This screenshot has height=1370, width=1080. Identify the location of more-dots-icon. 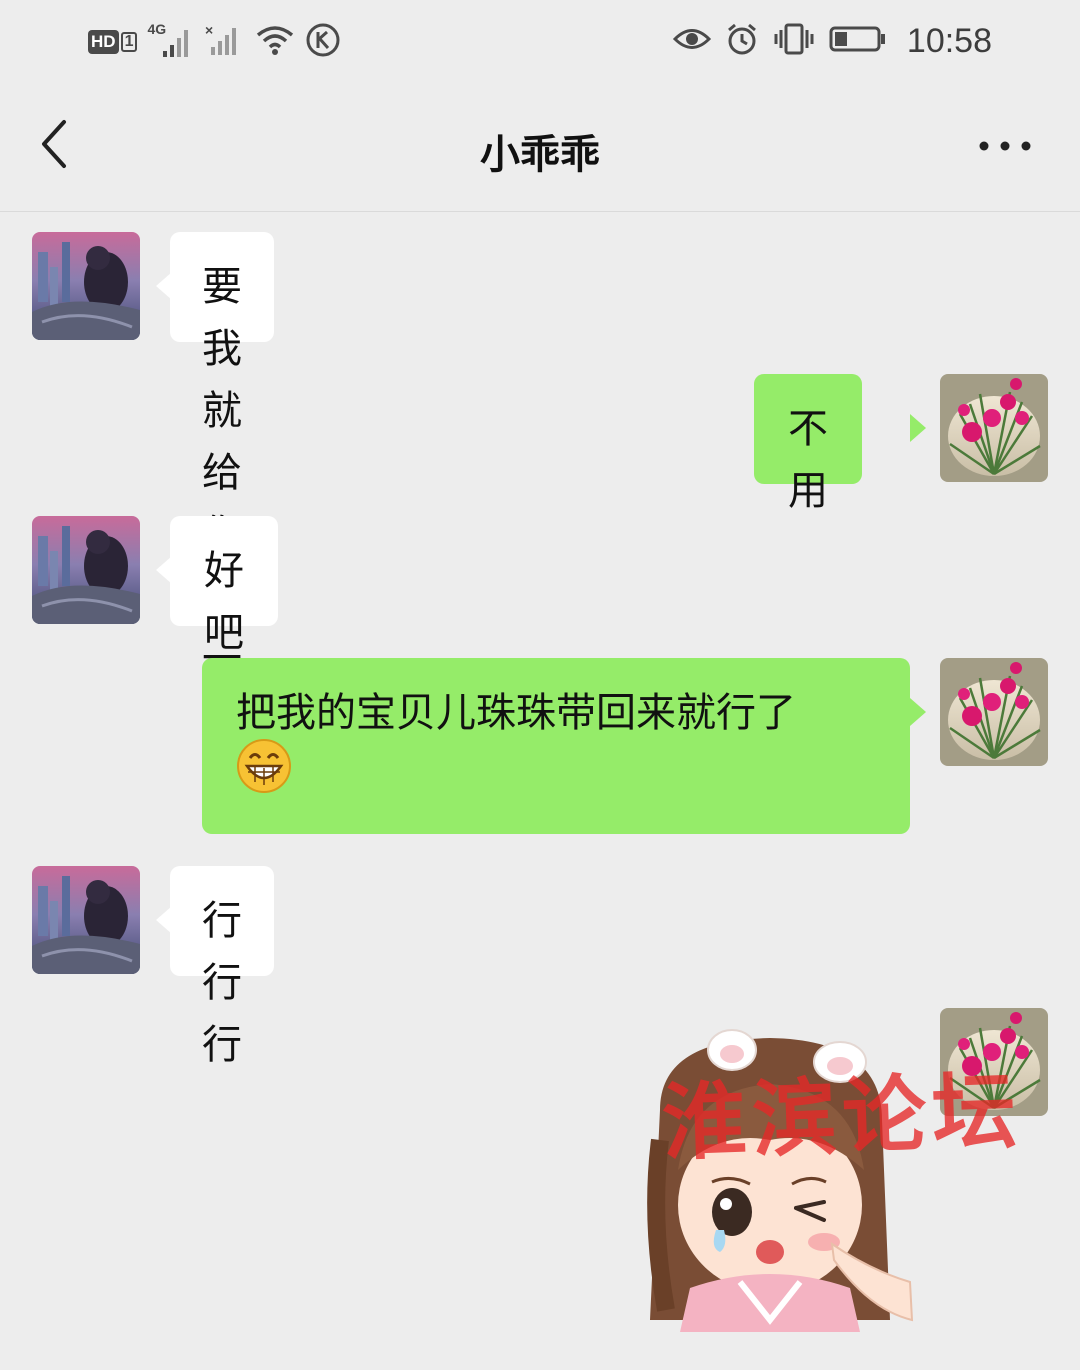
(1005, 146).